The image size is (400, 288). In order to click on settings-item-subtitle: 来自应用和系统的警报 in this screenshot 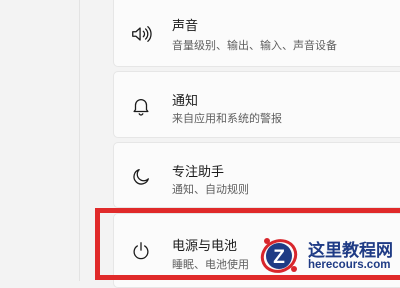, I will do `click(227, 118)`.